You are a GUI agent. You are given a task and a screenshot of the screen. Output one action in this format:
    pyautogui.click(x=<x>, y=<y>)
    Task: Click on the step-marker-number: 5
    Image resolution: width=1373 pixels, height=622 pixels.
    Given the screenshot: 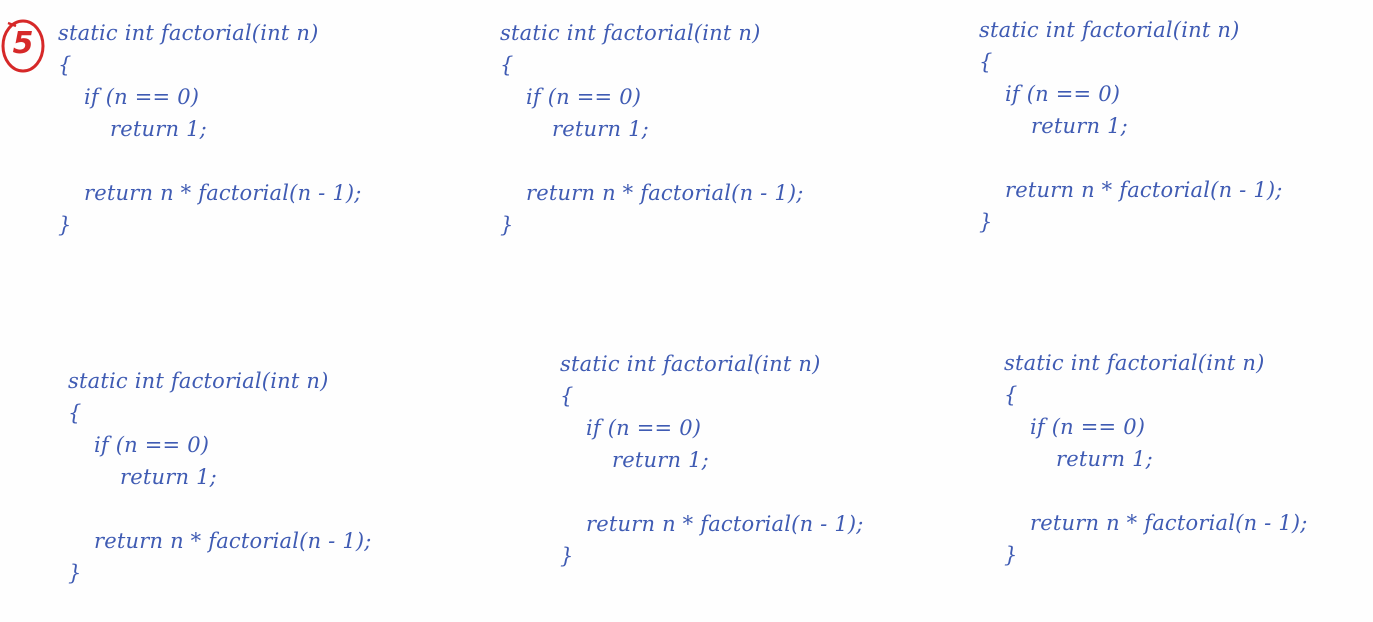 What is the action you would take?
    pyautogui.click(x=23, y=43)
    